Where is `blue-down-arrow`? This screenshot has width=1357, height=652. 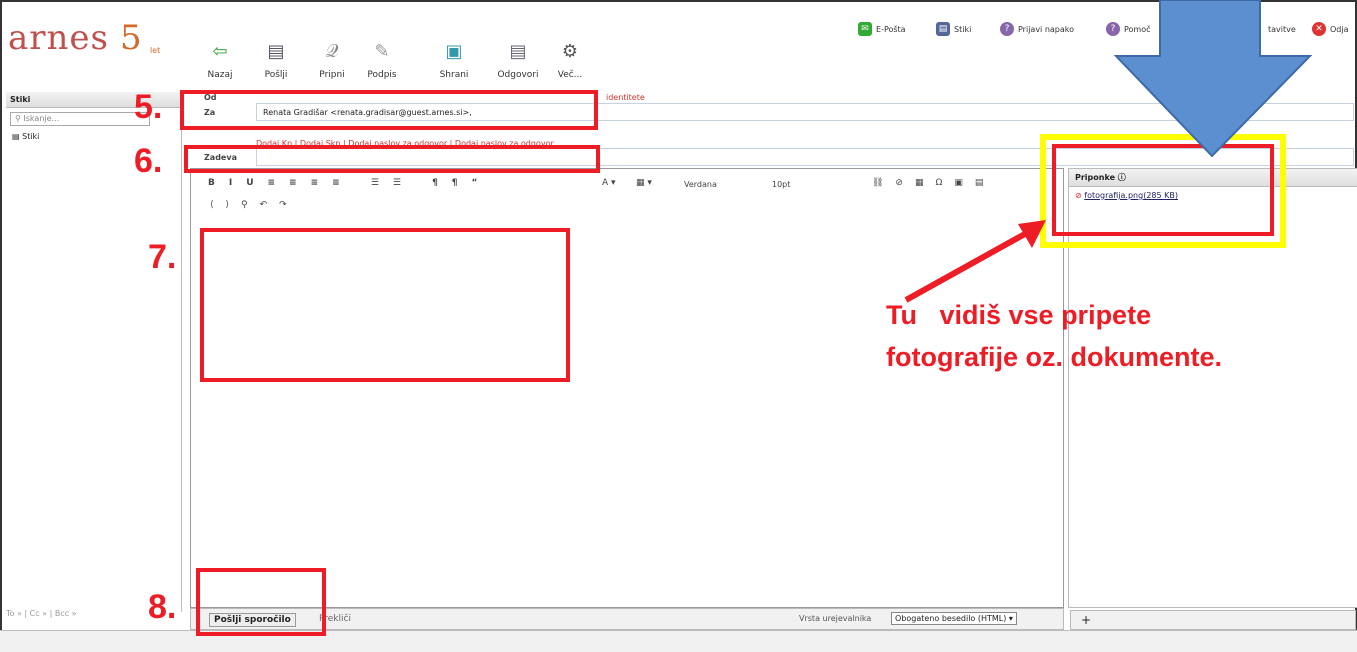
blue-down-arrow is located at coordinates (1213, 79).